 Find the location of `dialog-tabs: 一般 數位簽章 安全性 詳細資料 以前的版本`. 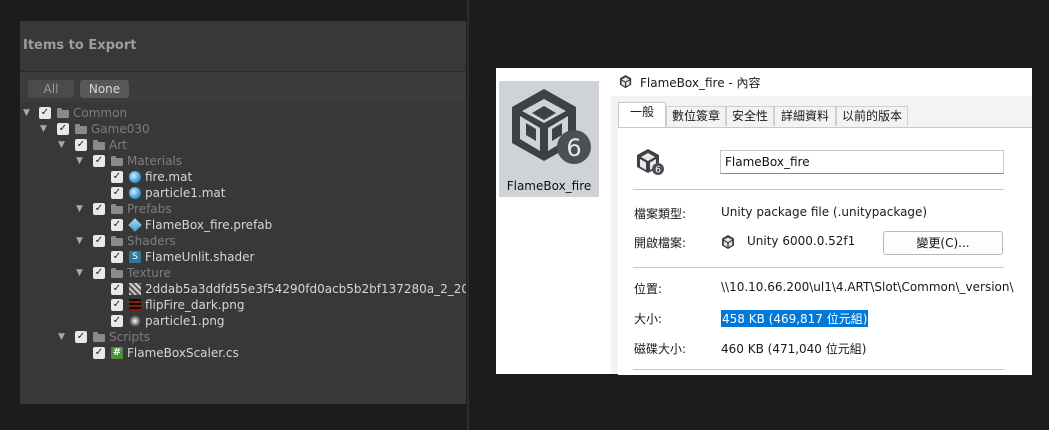

dialog-tabs: 一般 數位簽章 安全性 詳細資料 以前的版本 is located at coordinates (821, 111).